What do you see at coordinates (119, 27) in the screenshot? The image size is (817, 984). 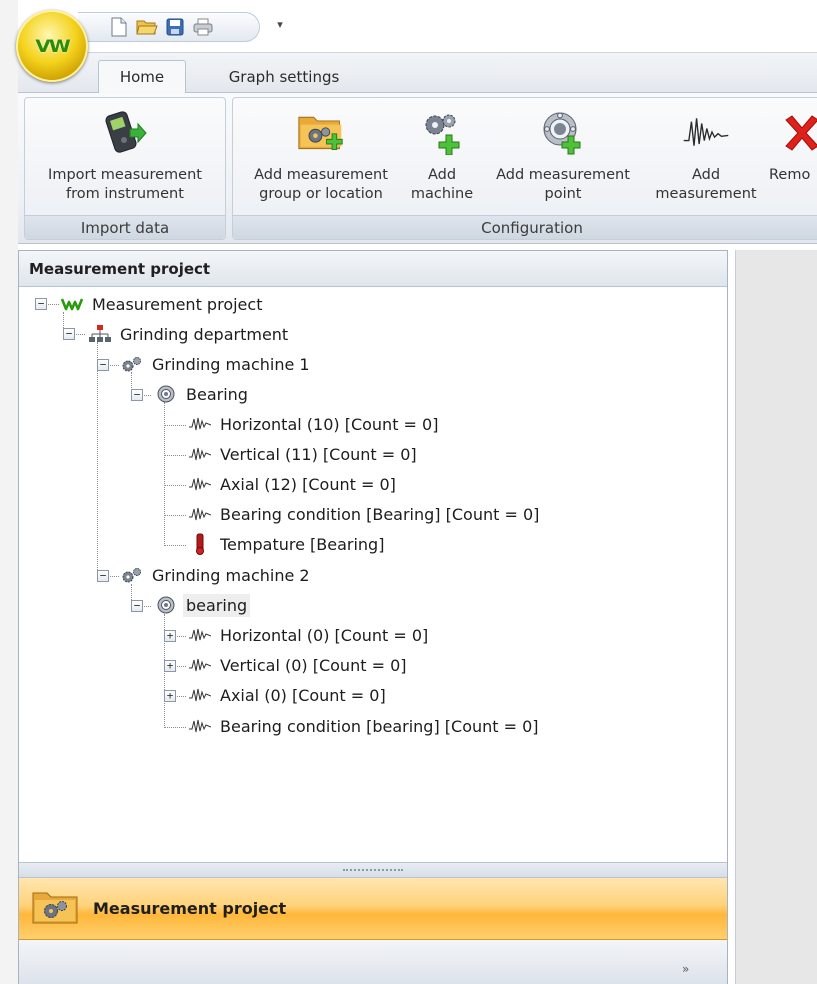 I see `new-document-icon` at bounding box center [119, 27].